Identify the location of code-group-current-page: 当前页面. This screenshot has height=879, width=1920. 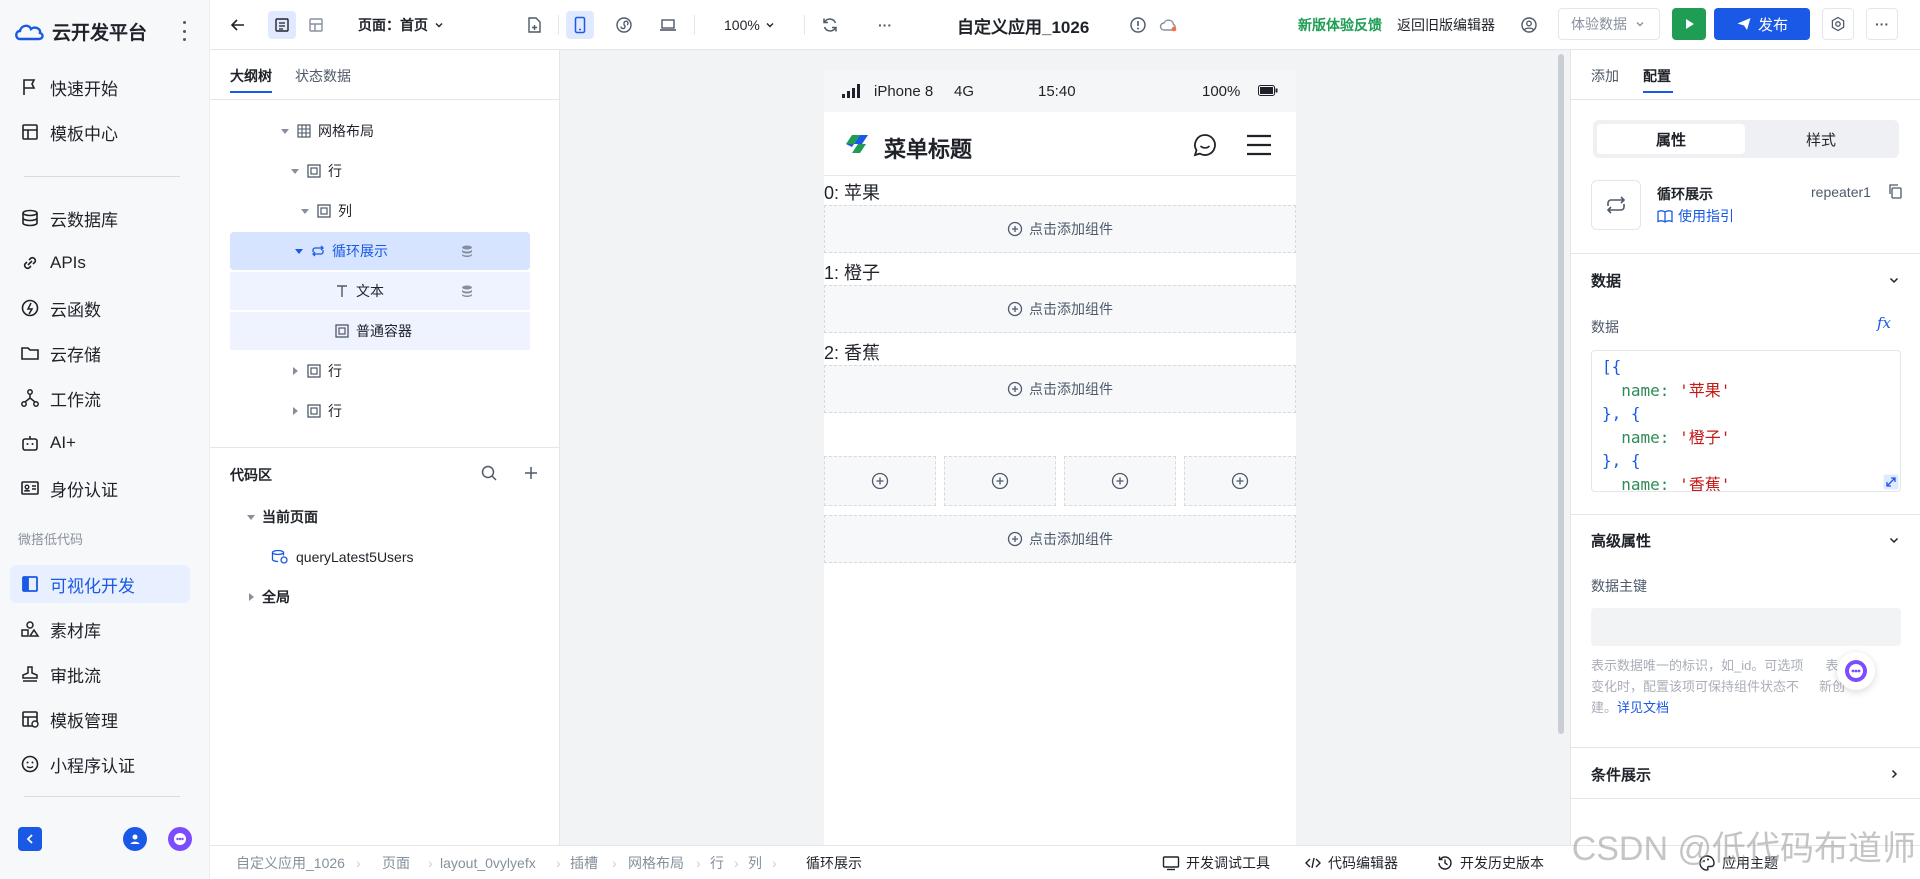
(380, 517).